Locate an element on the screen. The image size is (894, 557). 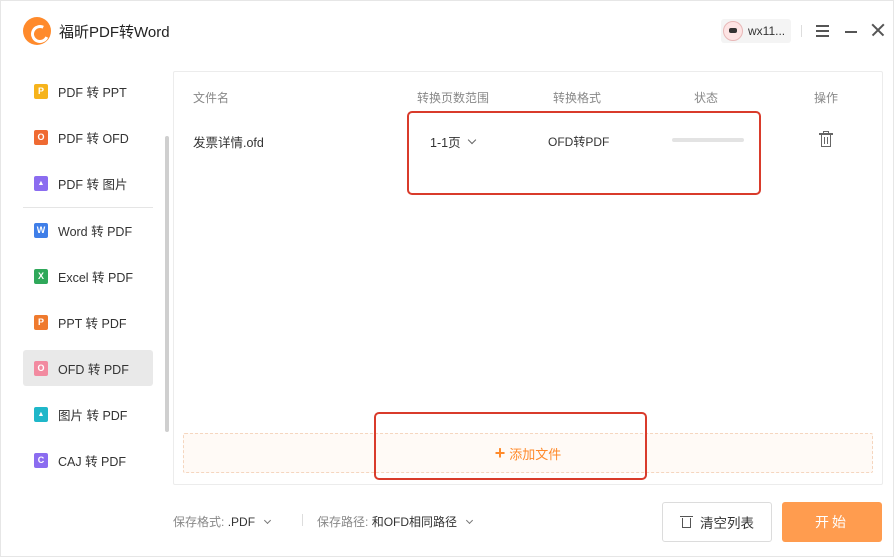
sidebar-item-excel-to-pdf: X Excel 转 PDF is located at coordinates (88, 276).